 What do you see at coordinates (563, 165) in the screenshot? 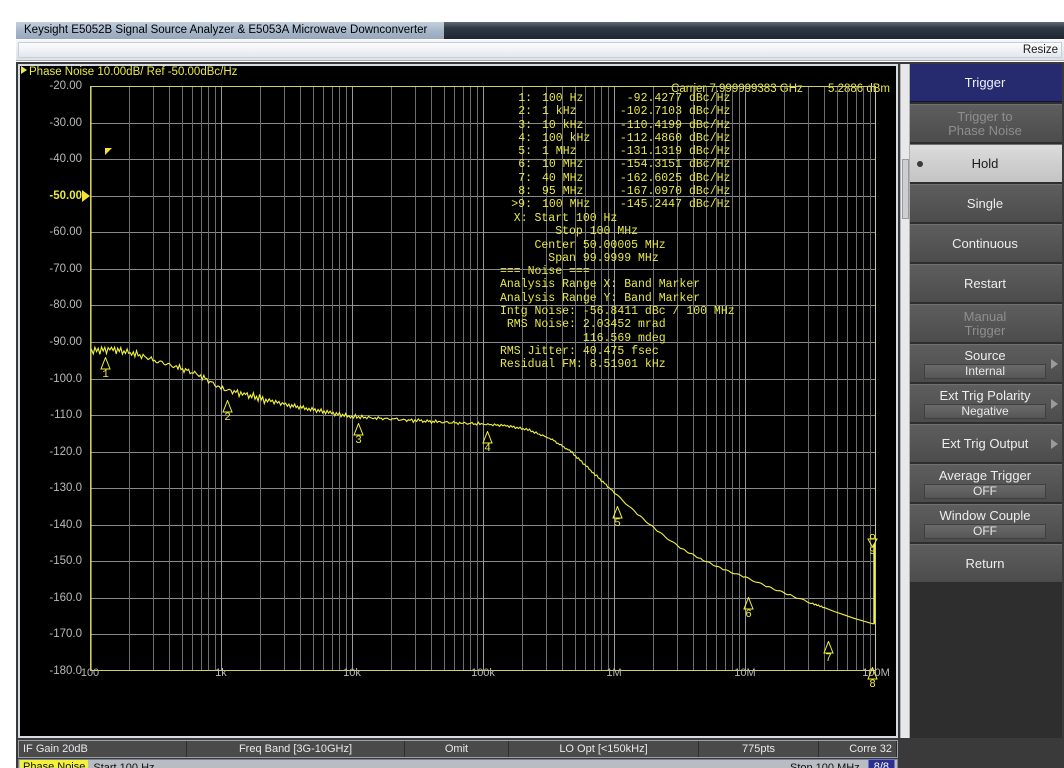
I see `marker-frequency: 10 MHz` at bounding box center [563, 165].